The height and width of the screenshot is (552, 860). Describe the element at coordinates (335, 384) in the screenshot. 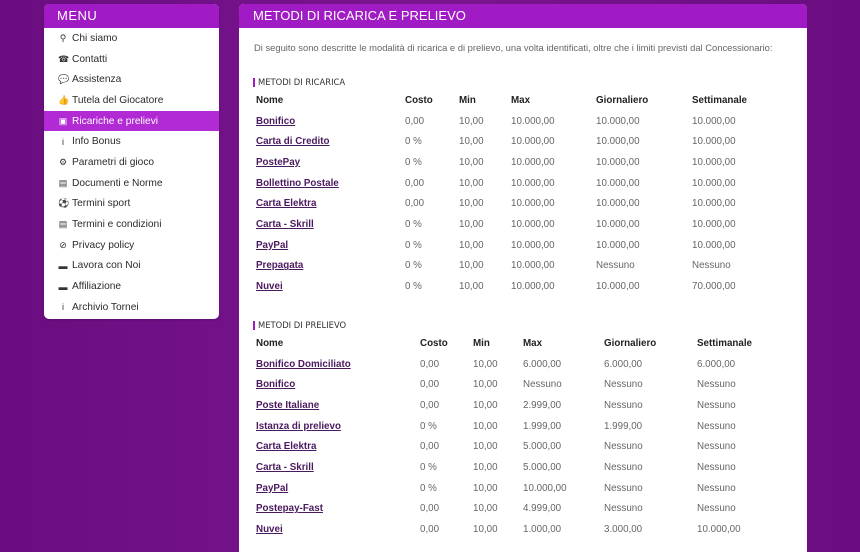

I see `method-name-cell: Bonifico` at that location.